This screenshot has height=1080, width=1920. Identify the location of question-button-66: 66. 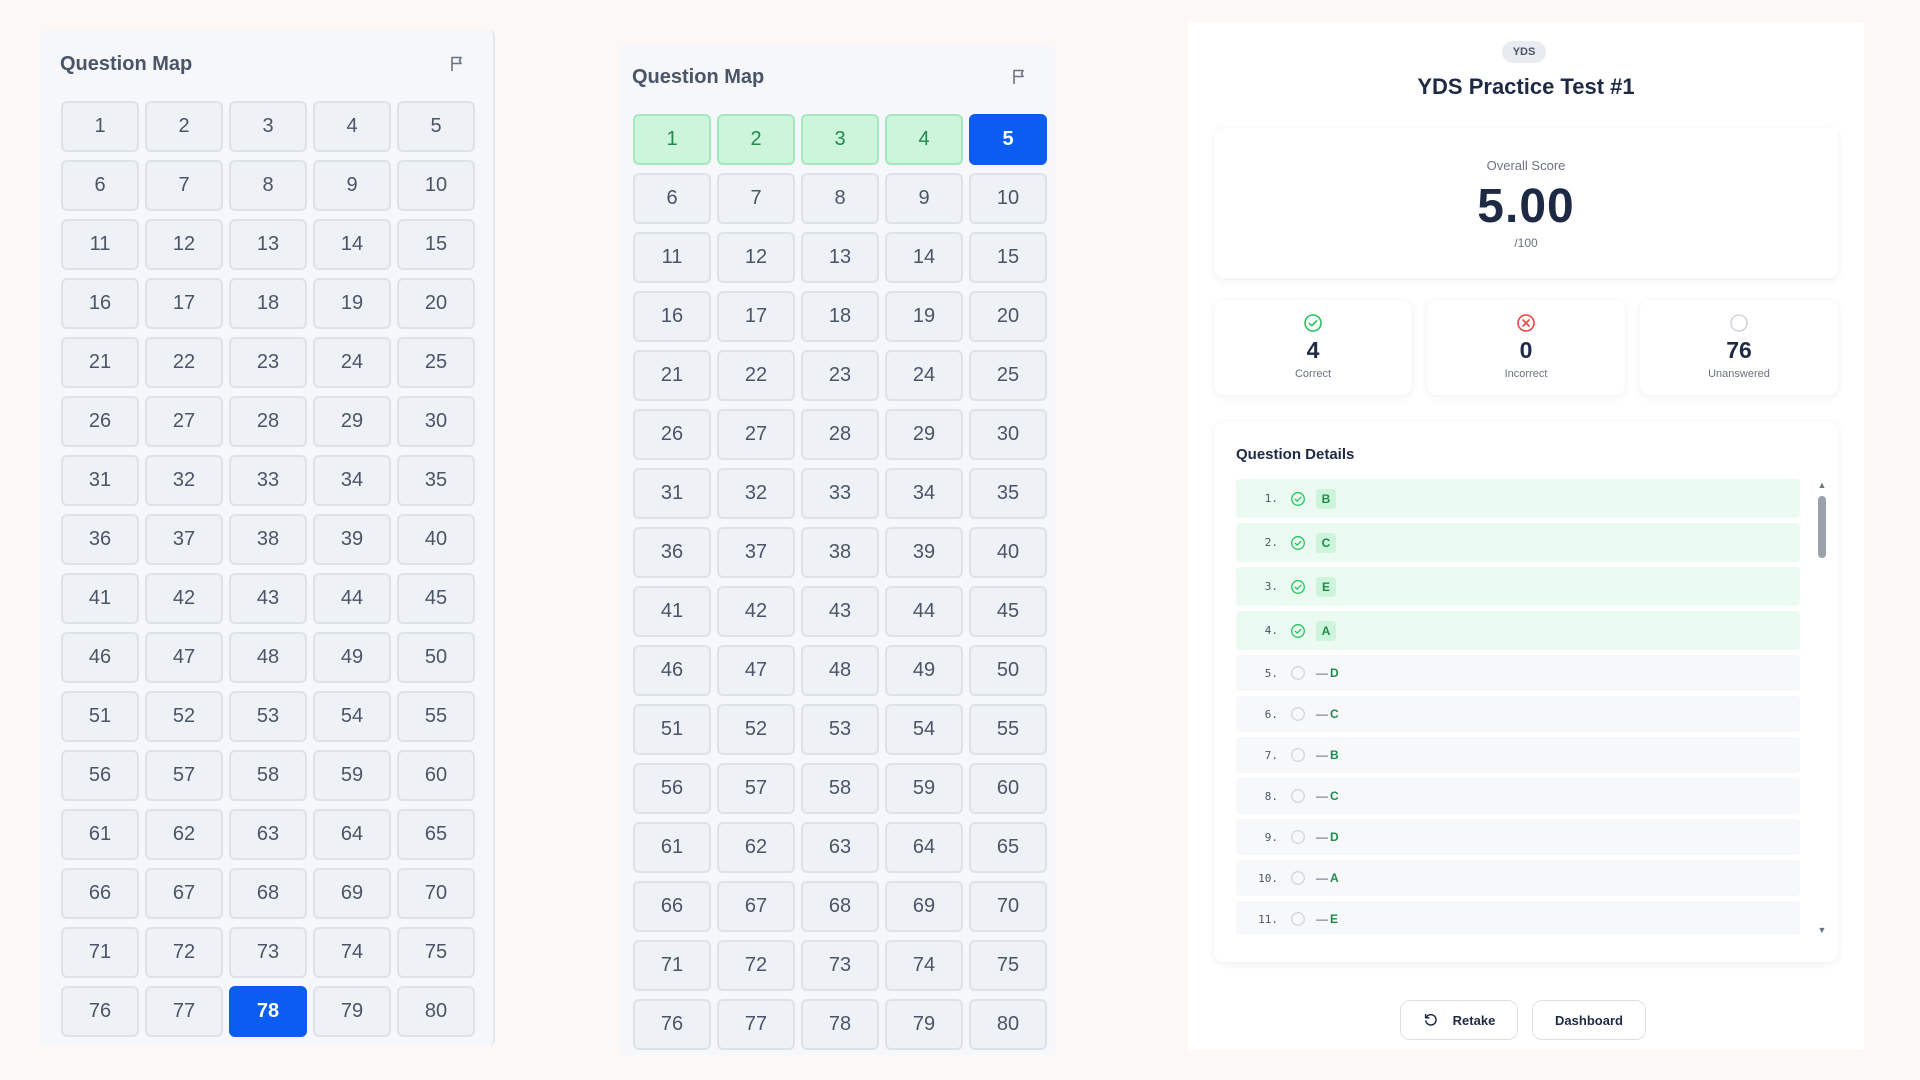
(672, 906).